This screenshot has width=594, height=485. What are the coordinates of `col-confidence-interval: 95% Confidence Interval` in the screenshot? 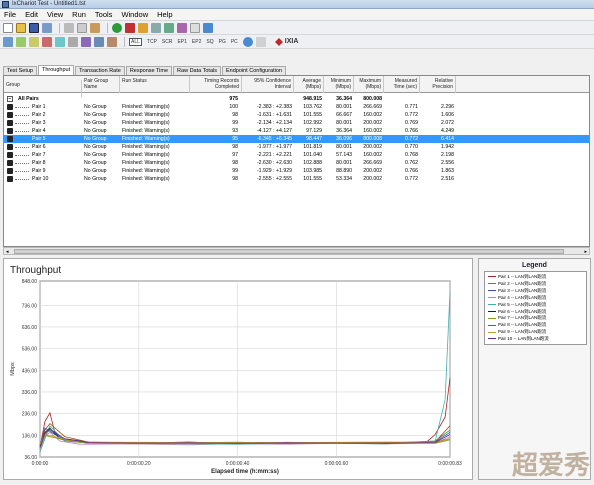 It's located at (268, 84).